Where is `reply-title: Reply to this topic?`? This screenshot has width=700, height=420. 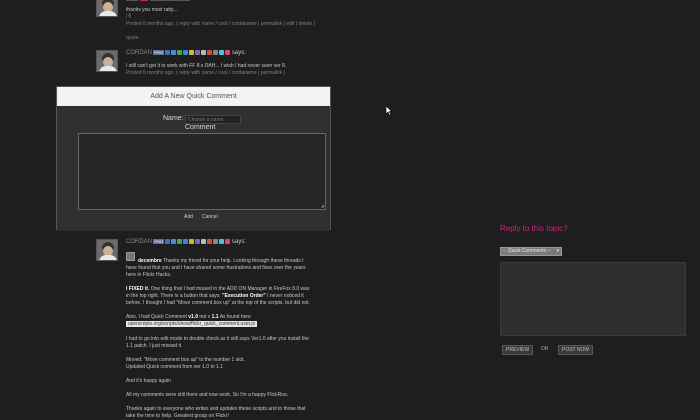 reply-title: Reply to this topic? is located at coordinates (534, 228).